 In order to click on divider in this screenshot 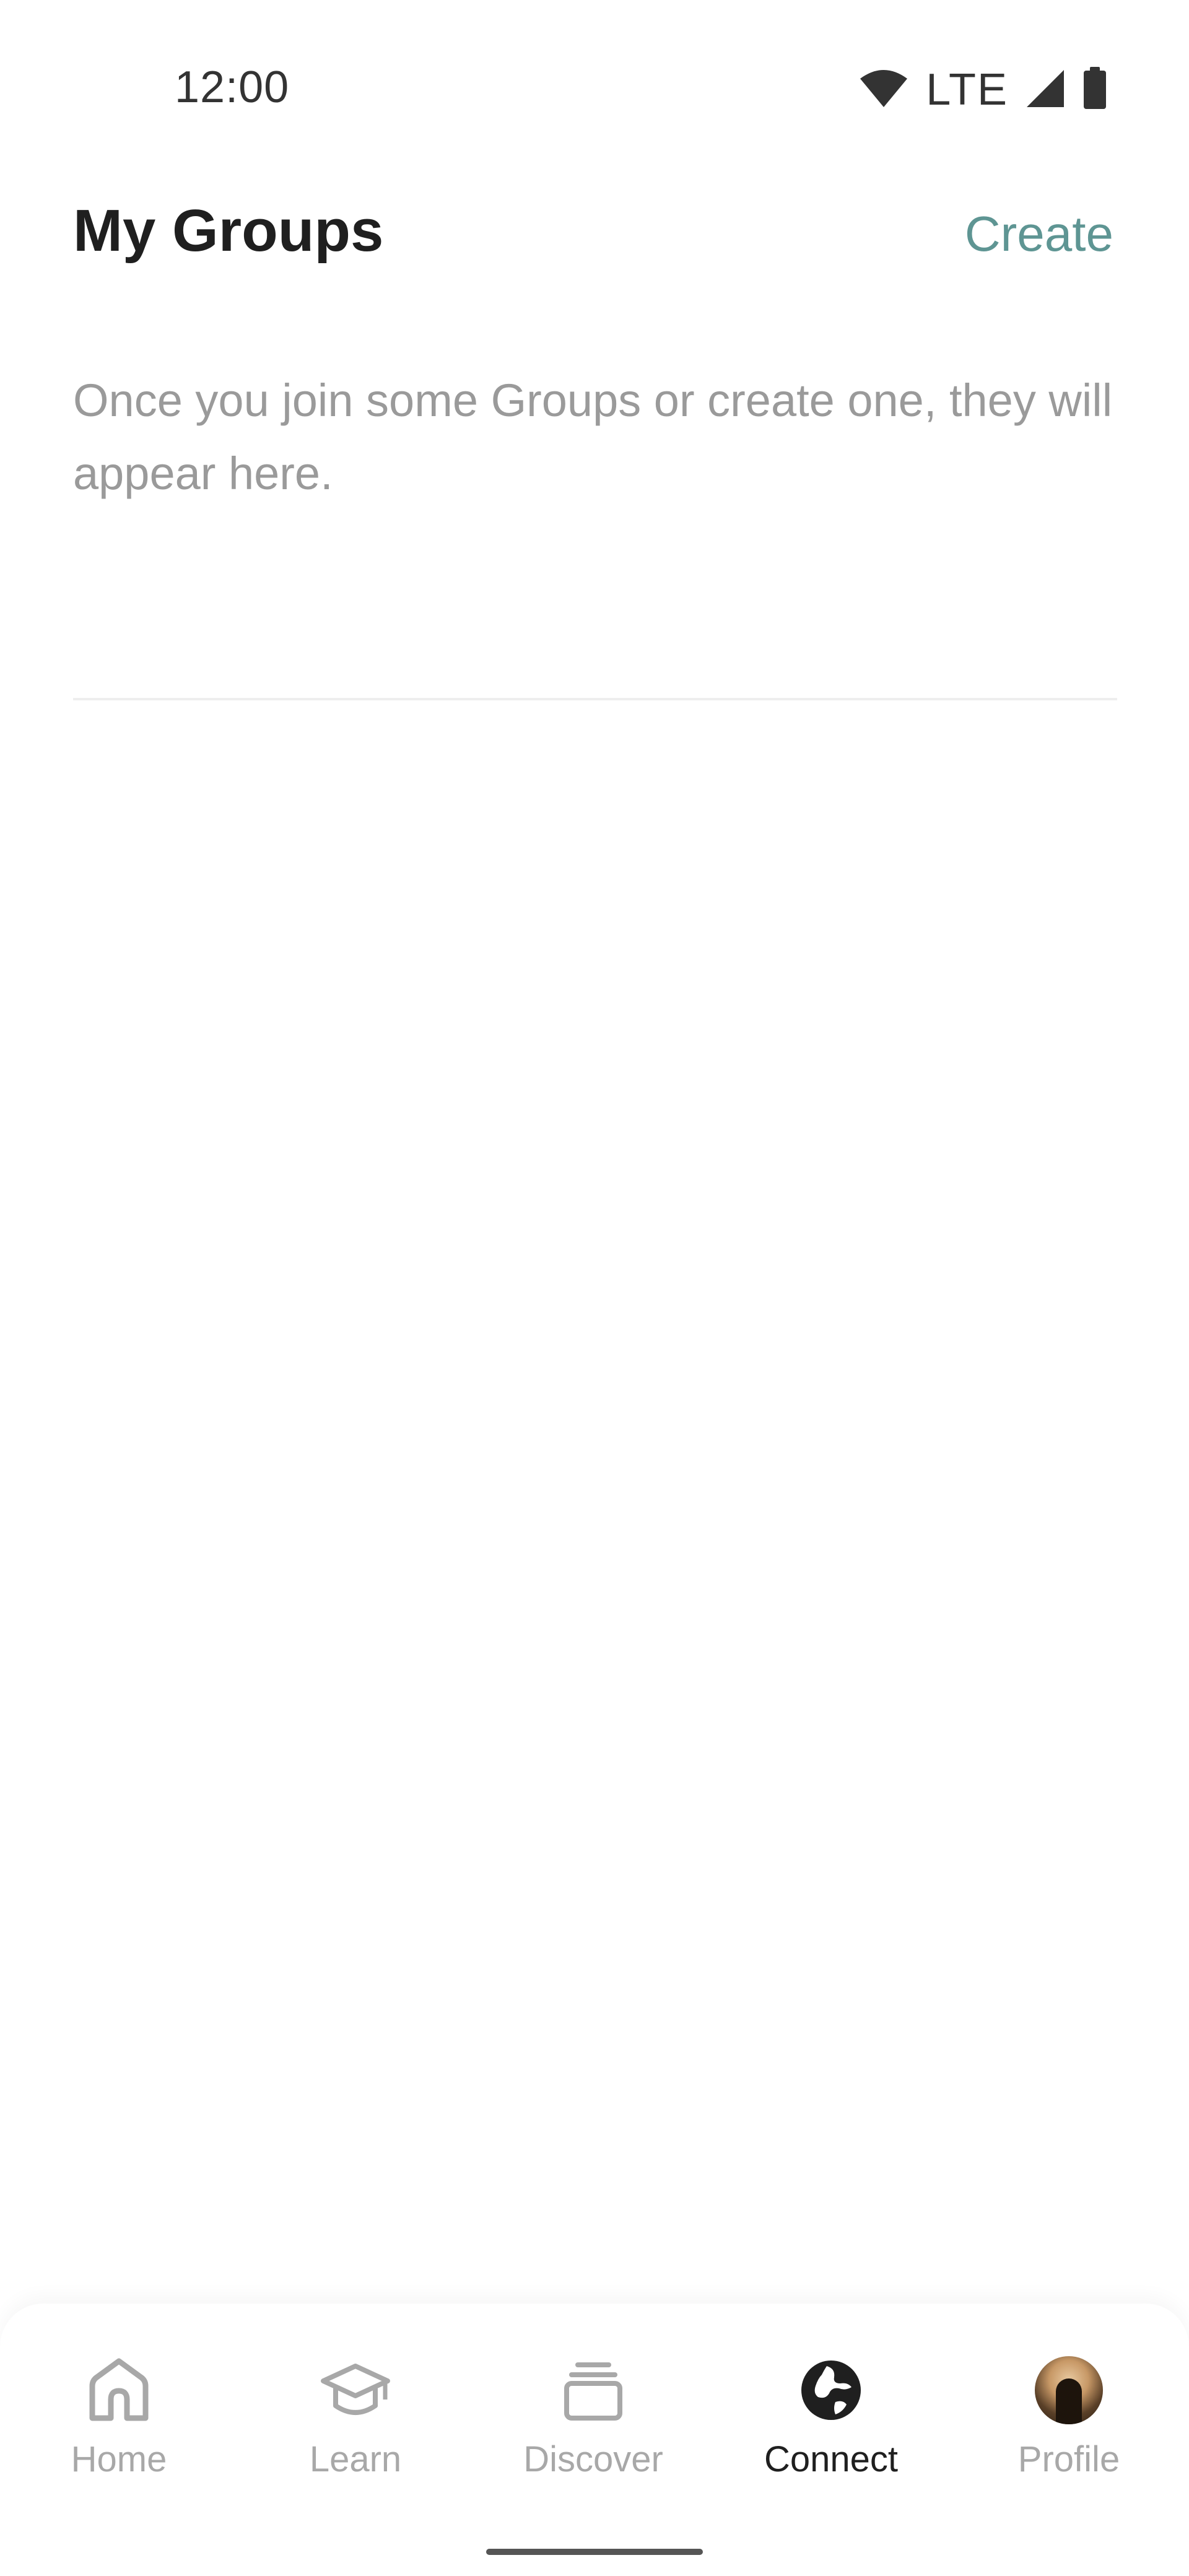, I will do `click(595, 699)`.